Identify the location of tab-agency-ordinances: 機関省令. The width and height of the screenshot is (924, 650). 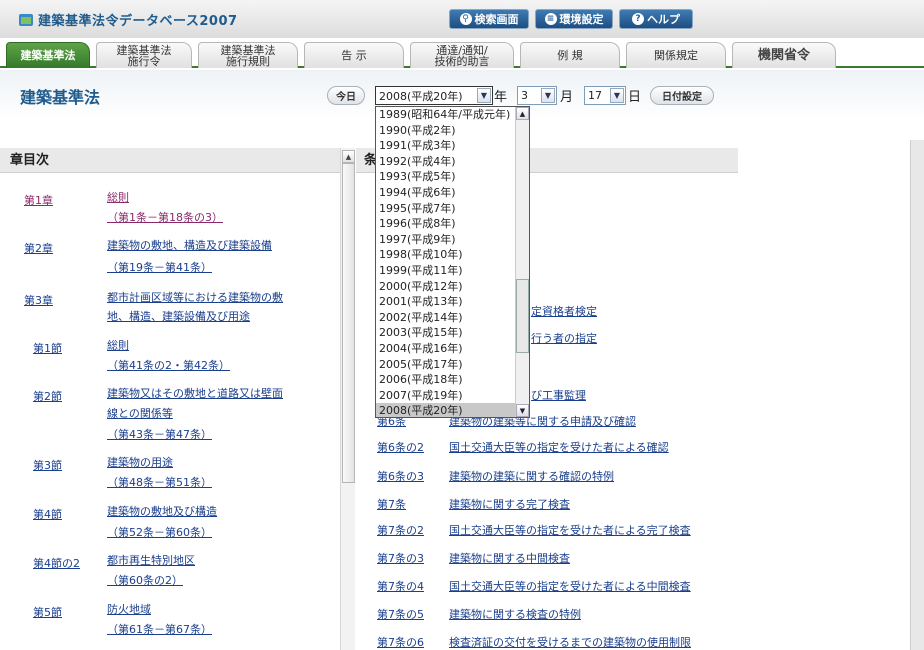
(784, 55).